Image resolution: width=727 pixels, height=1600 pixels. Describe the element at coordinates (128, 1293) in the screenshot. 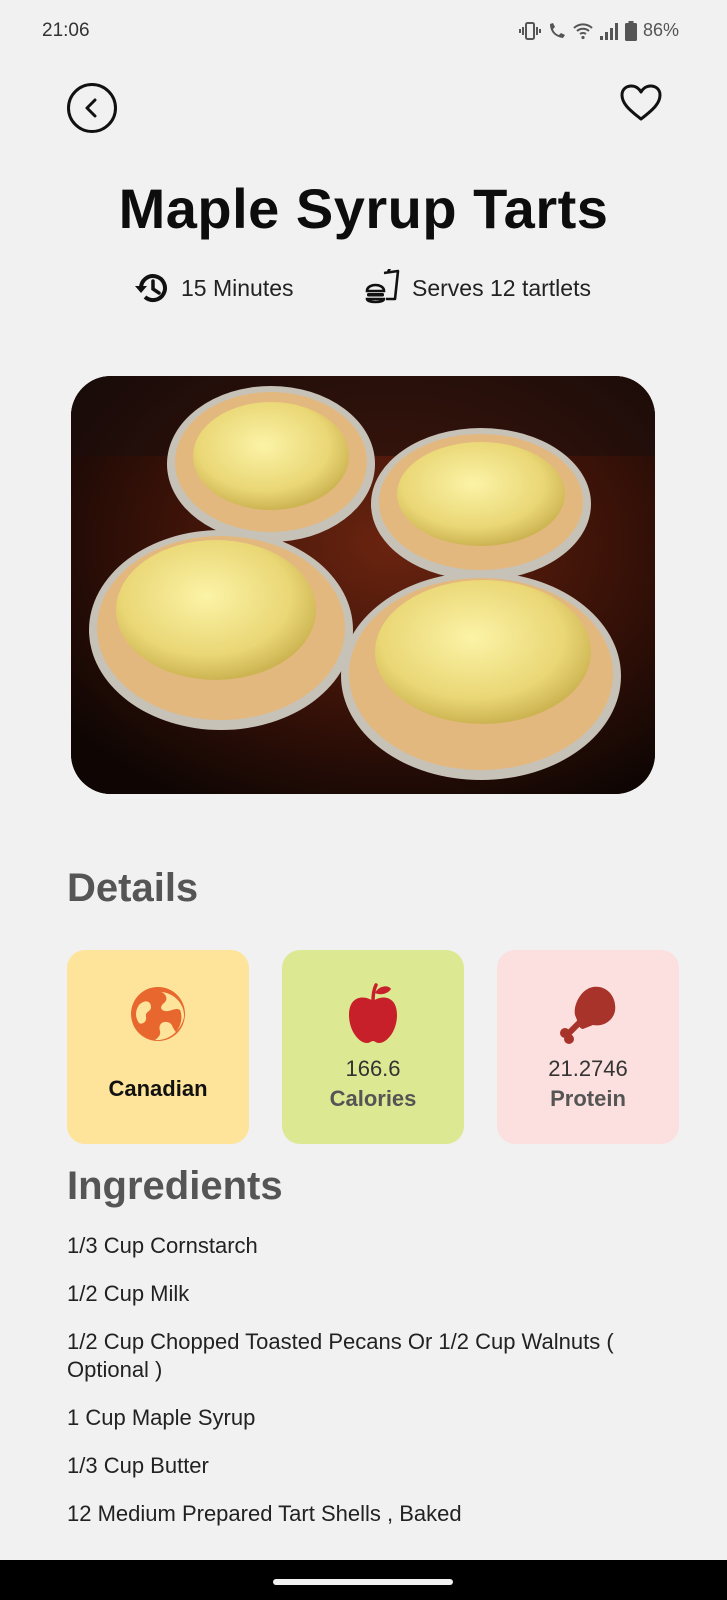

I see `ingredient-item: 1/2 Cup Milk` at that location.